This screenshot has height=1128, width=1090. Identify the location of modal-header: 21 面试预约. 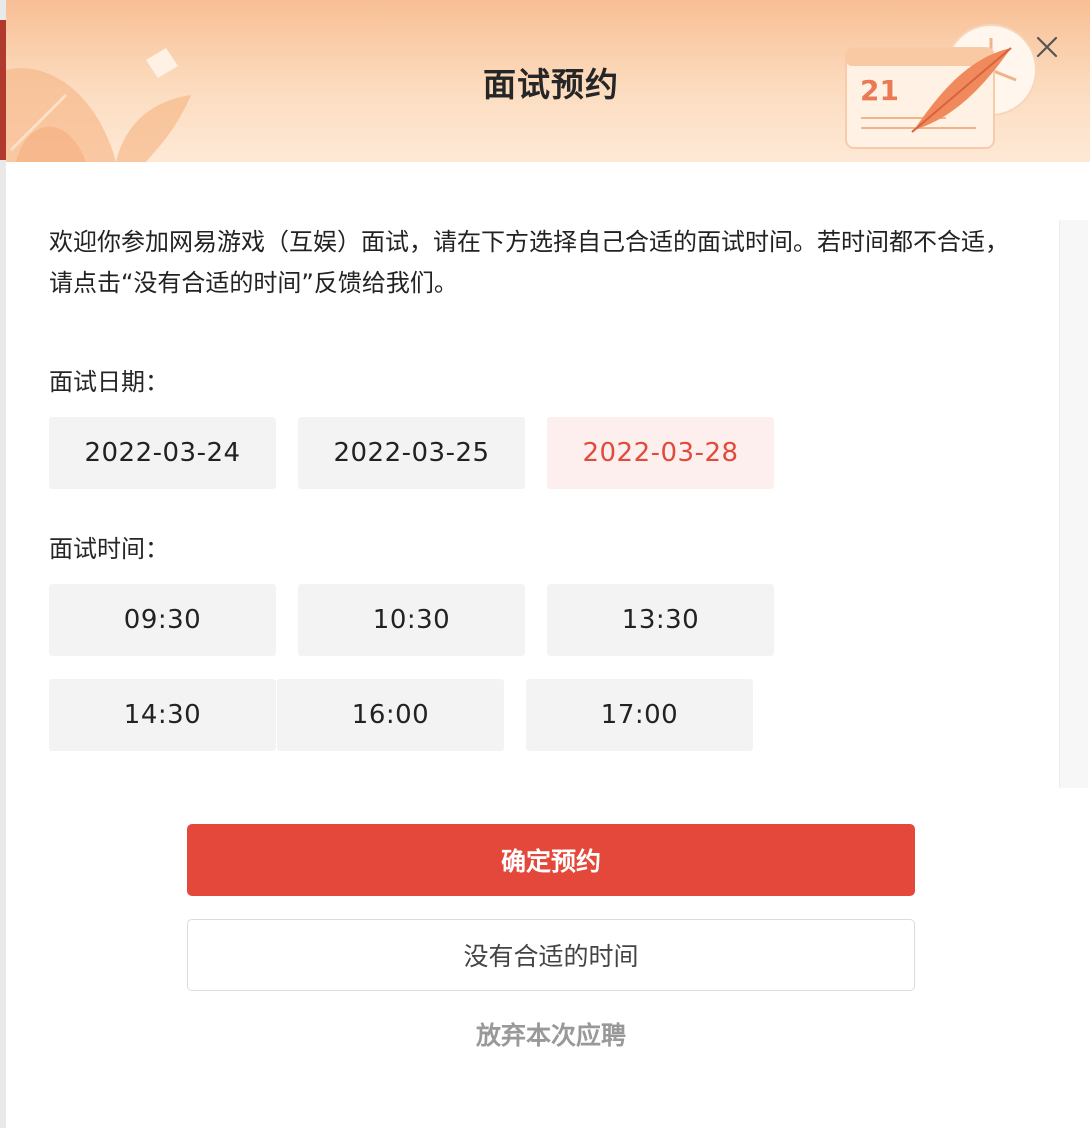
(548, 81).